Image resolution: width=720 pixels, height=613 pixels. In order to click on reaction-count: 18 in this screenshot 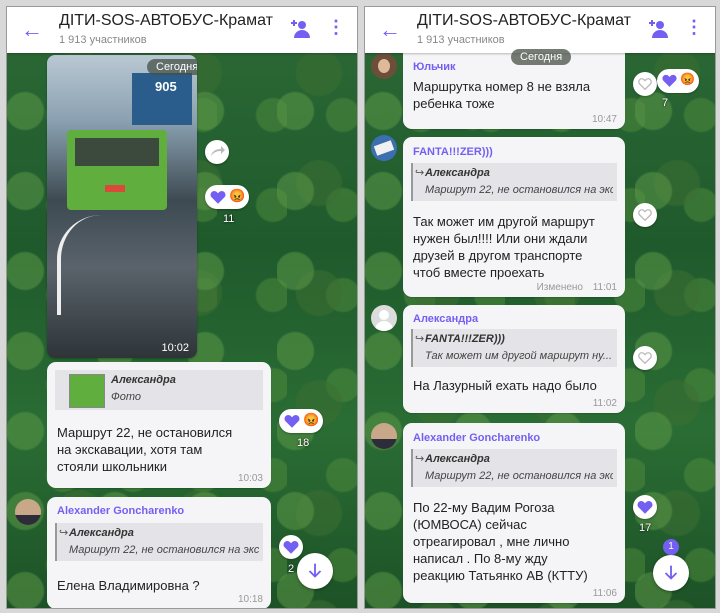, I will do `click(303, 443)`.